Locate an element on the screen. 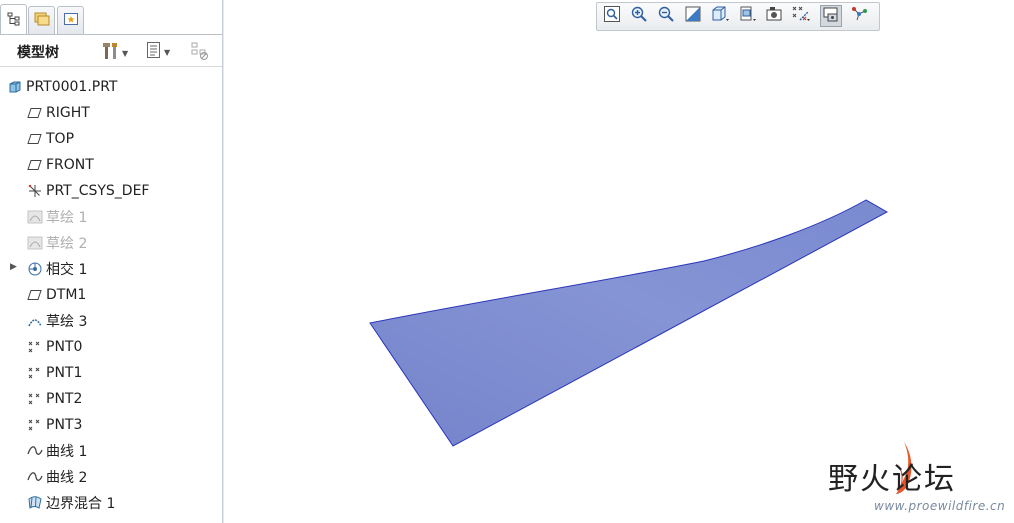  tree-item-label: 曲线 1 is located at coordinates (67, 452).